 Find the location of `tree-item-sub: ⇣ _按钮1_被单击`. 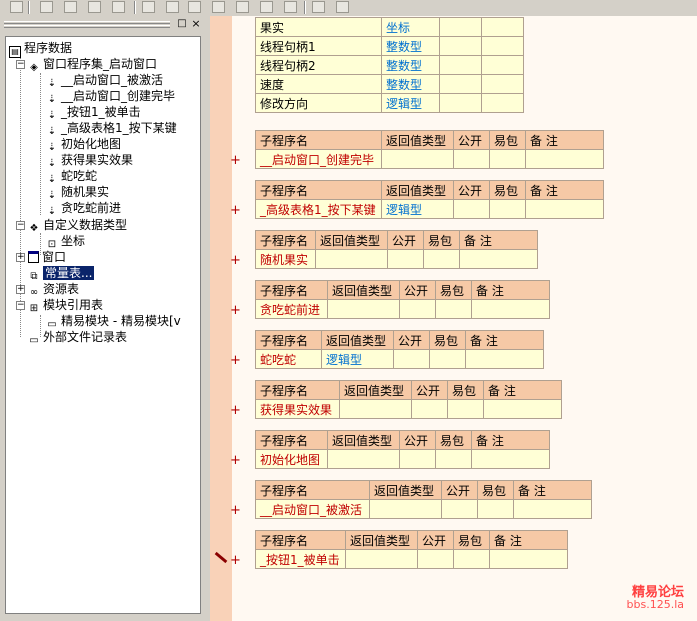

tree-item-sub: ⇣ _按钮1_被单击 is located at coordinates (93, 112).